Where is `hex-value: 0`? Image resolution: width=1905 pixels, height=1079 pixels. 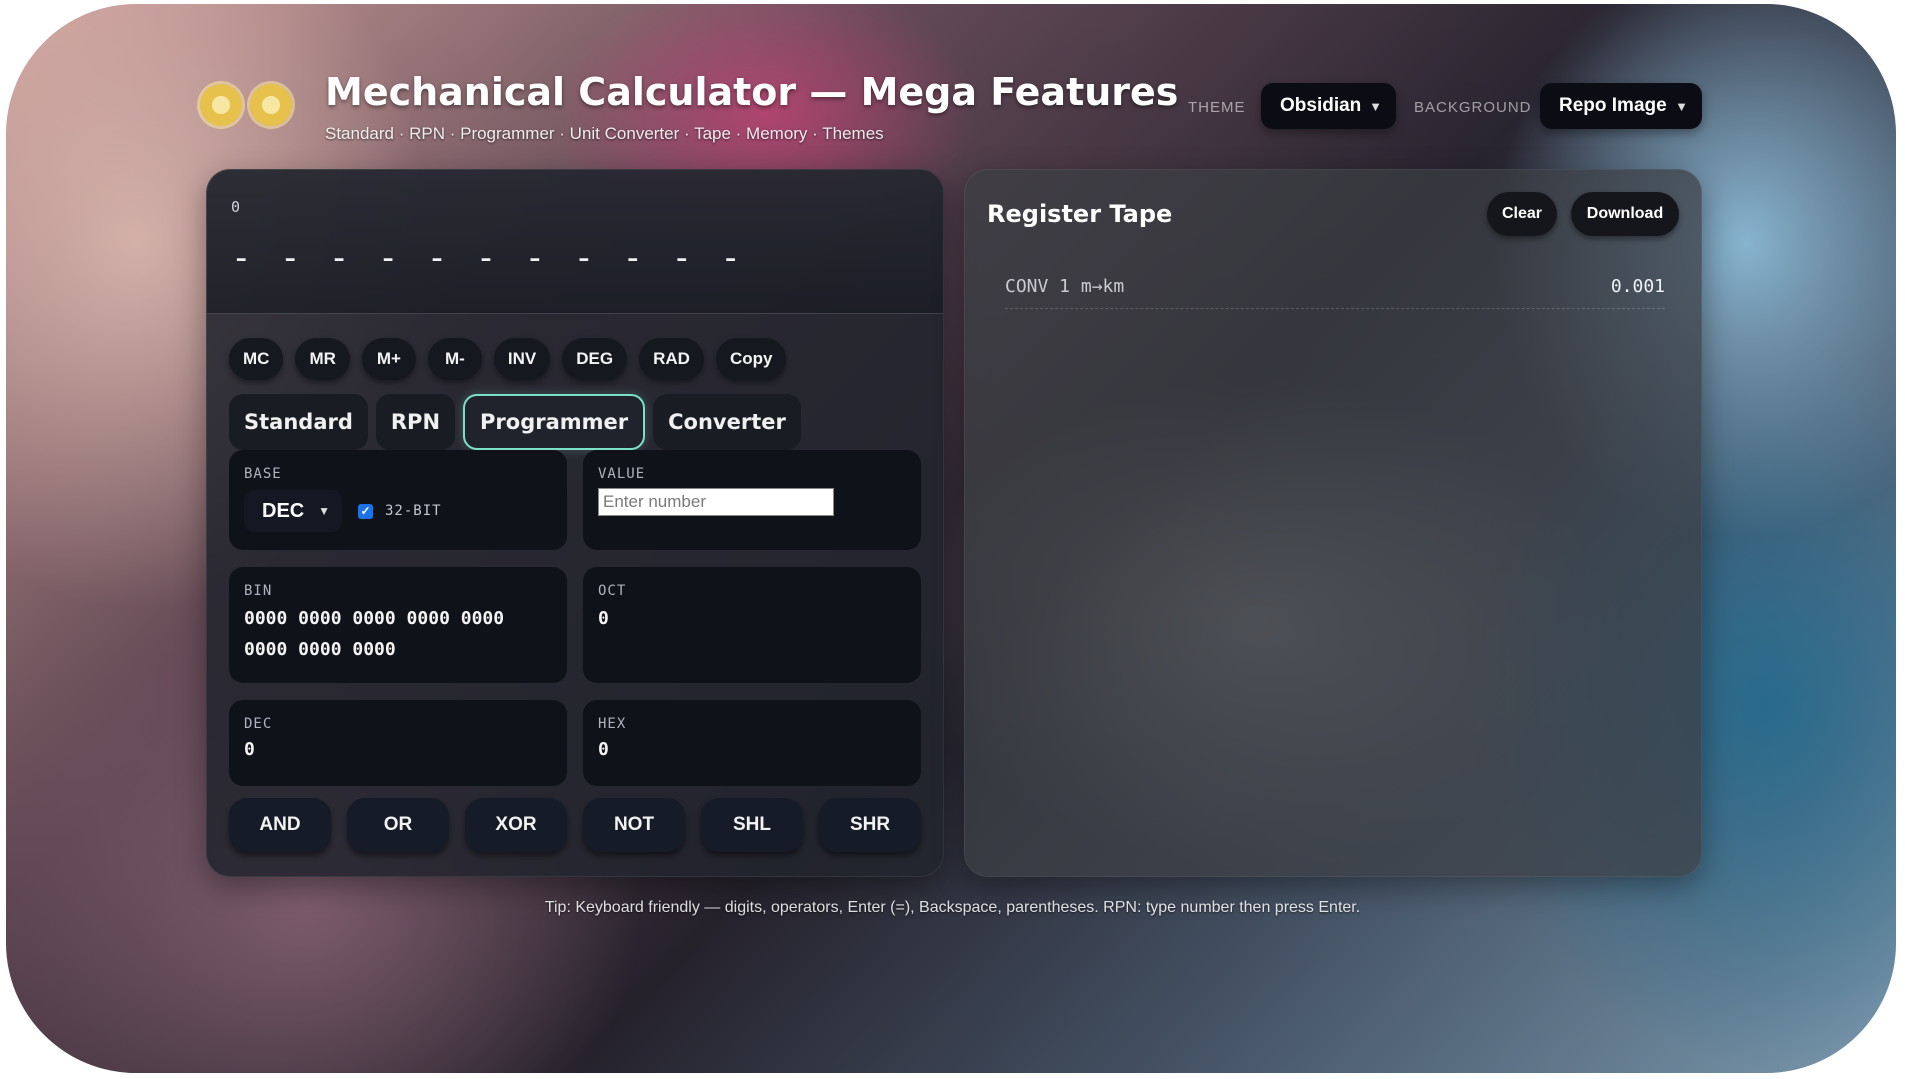 hex-value: 0 is located at coordinates (603, 749).